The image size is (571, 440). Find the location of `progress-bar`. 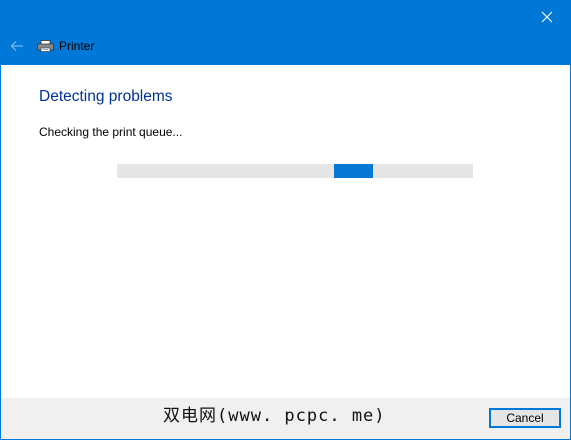

progress-bar is located at coordinates (295, 171).